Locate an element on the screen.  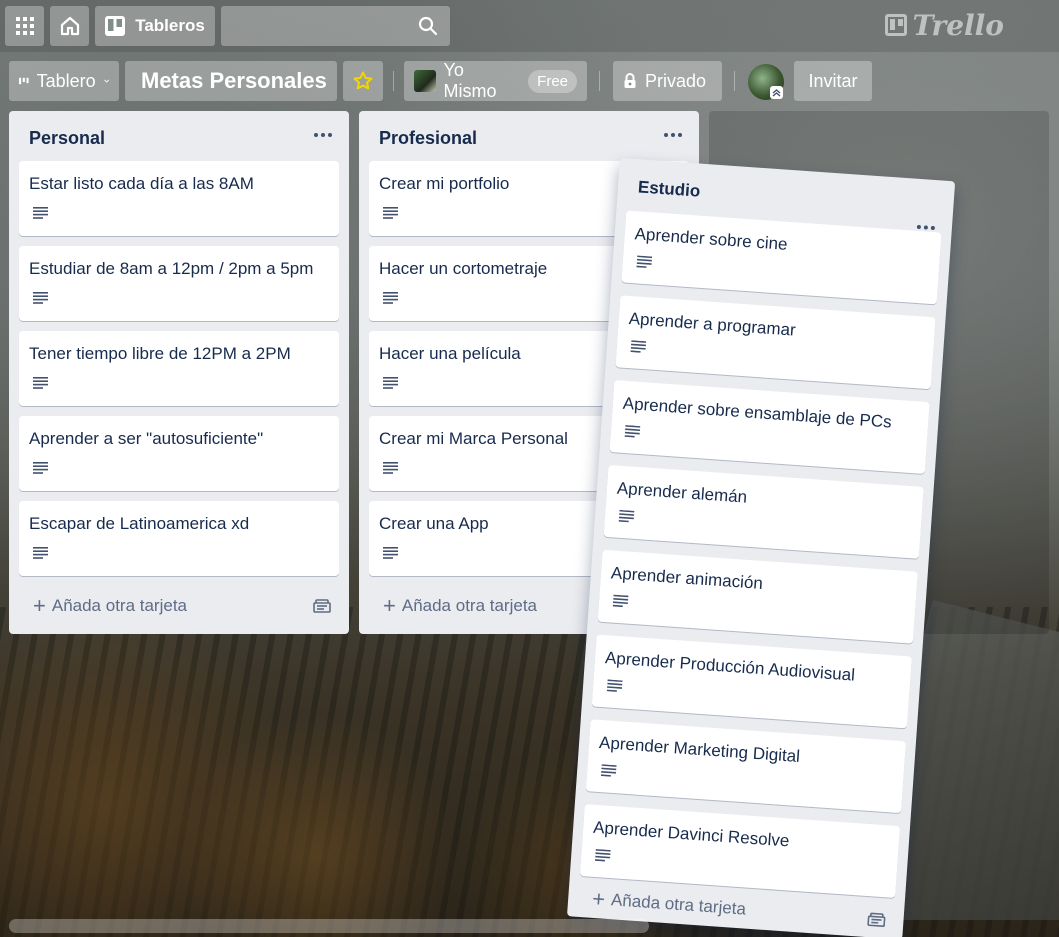
boards-button: Tableros is located at coordinates (155, 26).